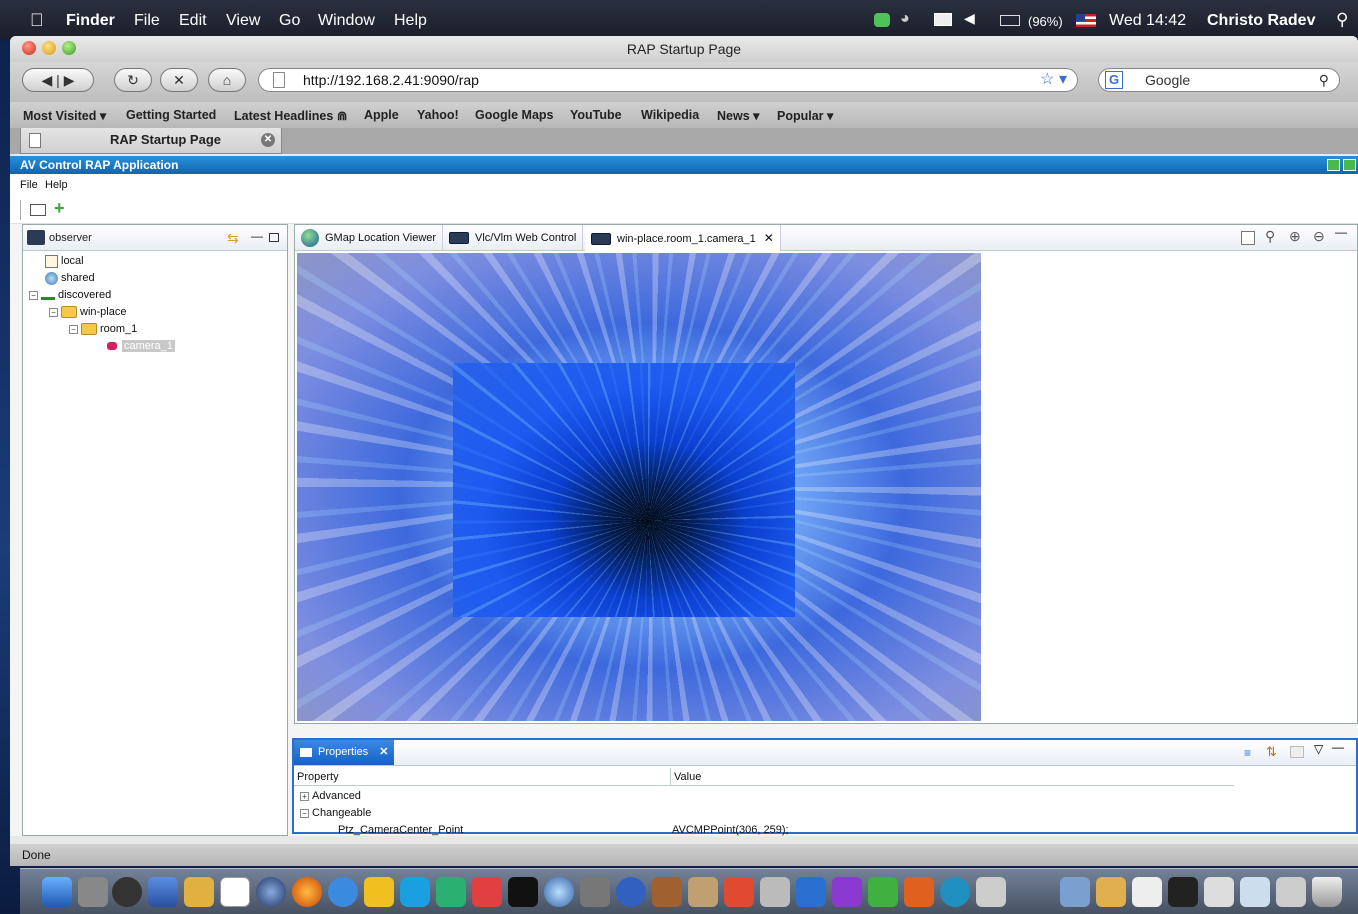 This screenshot has height=914, width=1358. I want to click on property-row-advanced: + Advanced, so click(330, 796).